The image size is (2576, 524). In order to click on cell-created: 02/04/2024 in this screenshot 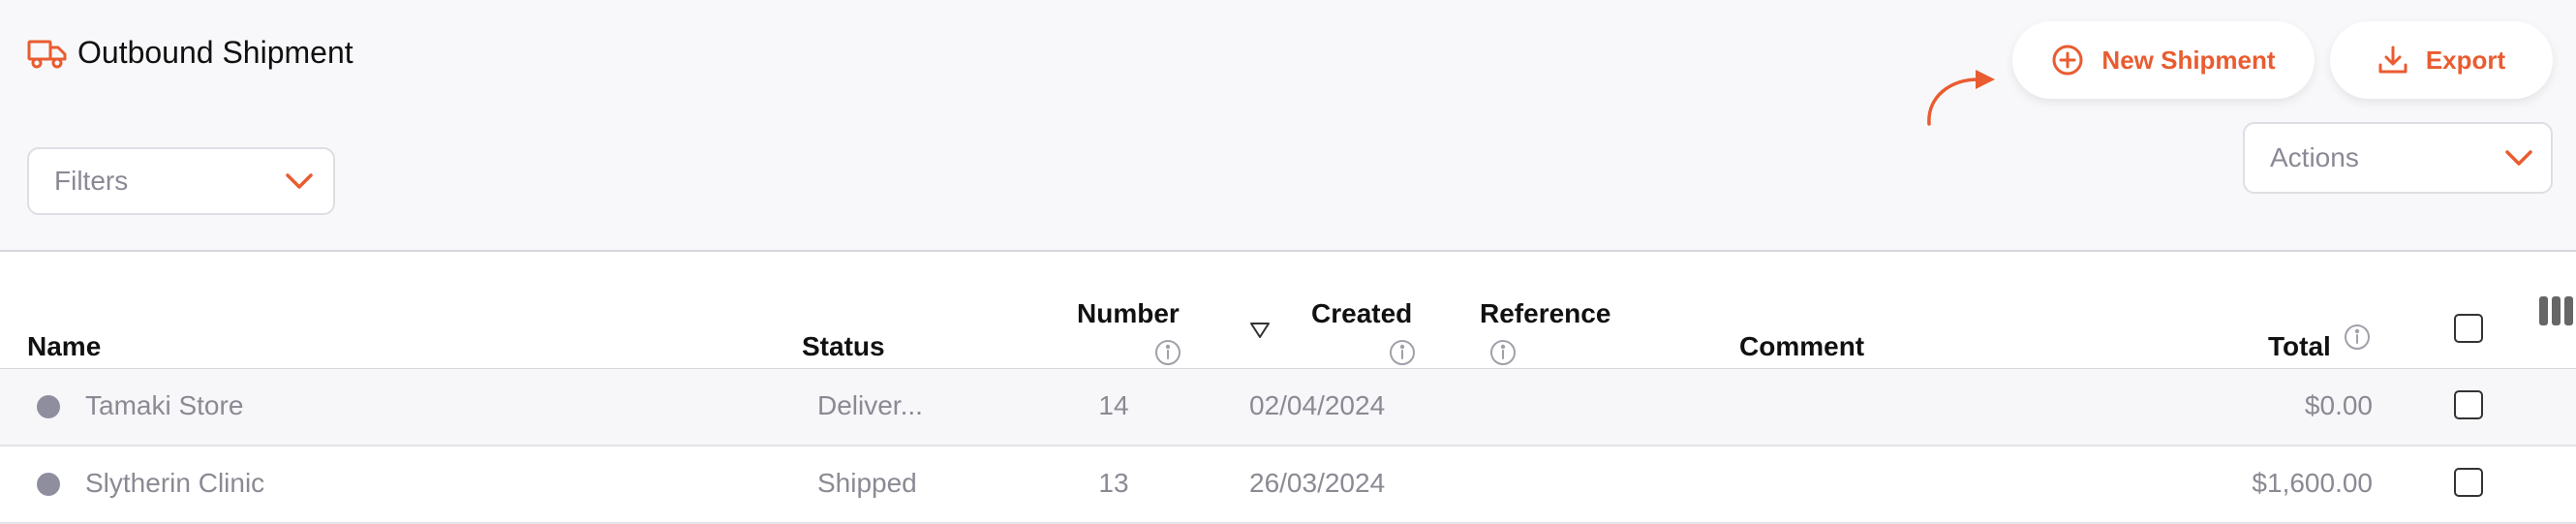, I will do `click(1317, 405)`.